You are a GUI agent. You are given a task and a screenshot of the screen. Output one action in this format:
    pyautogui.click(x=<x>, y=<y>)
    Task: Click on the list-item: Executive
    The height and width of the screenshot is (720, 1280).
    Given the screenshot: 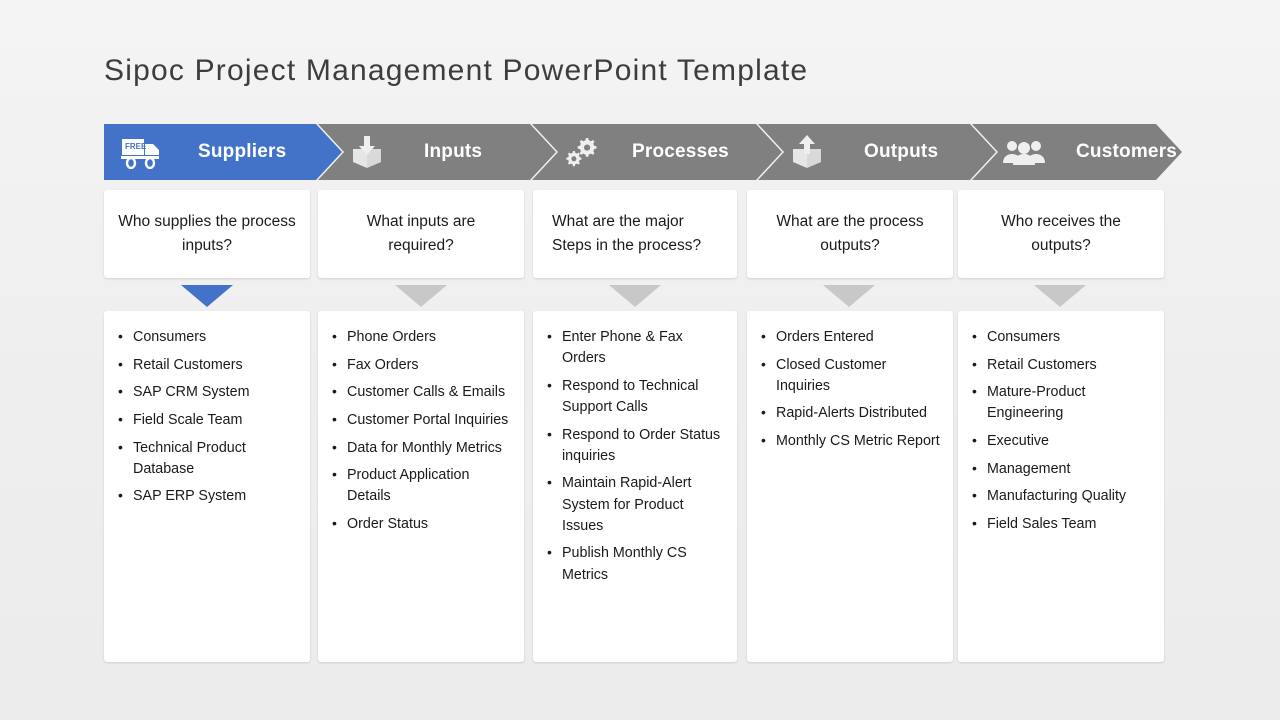 What is the action you would take?
    pyautogui.click(x=1062, y=441)
    